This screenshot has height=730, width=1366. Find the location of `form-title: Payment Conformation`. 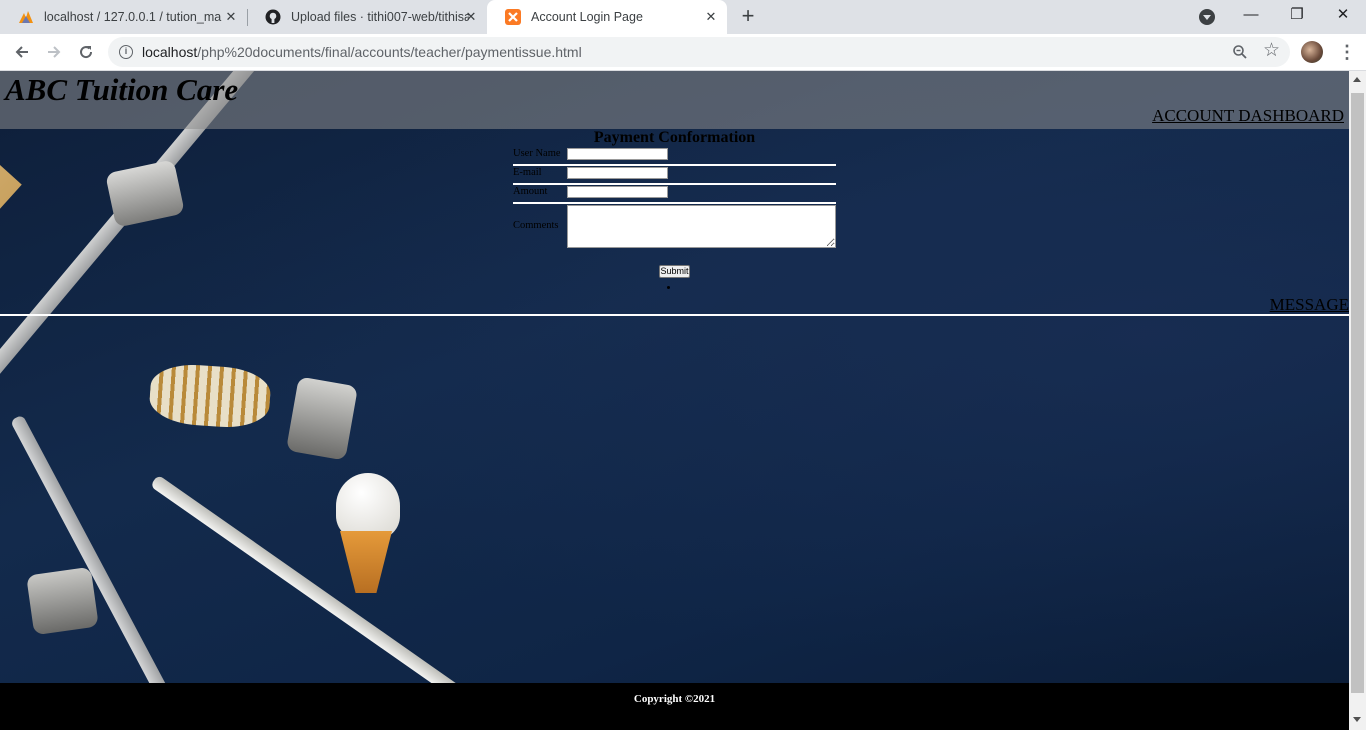

form-title: Payment Conformation is located at coordinates (674, 137).